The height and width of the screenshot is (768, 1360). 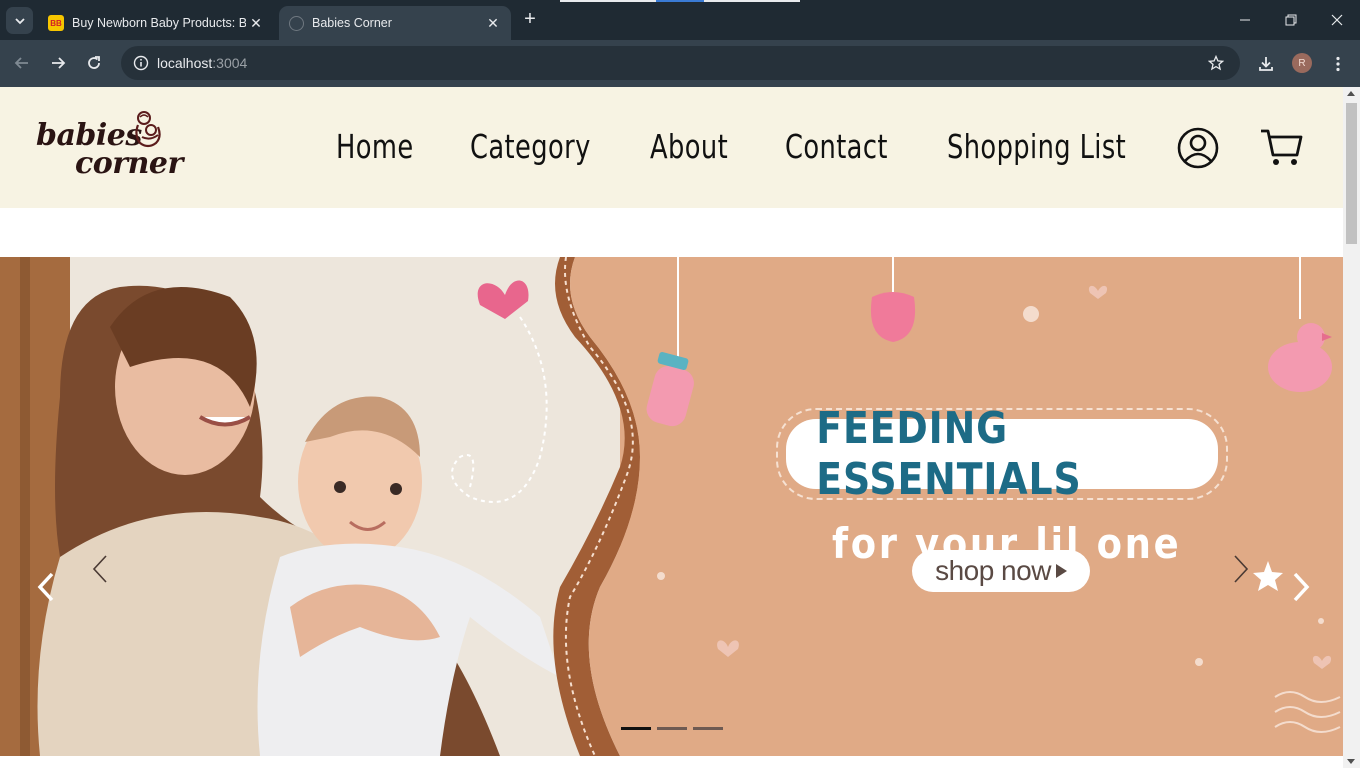 I want to click on shop-now-label: shop now, so click(x=993, y=570).